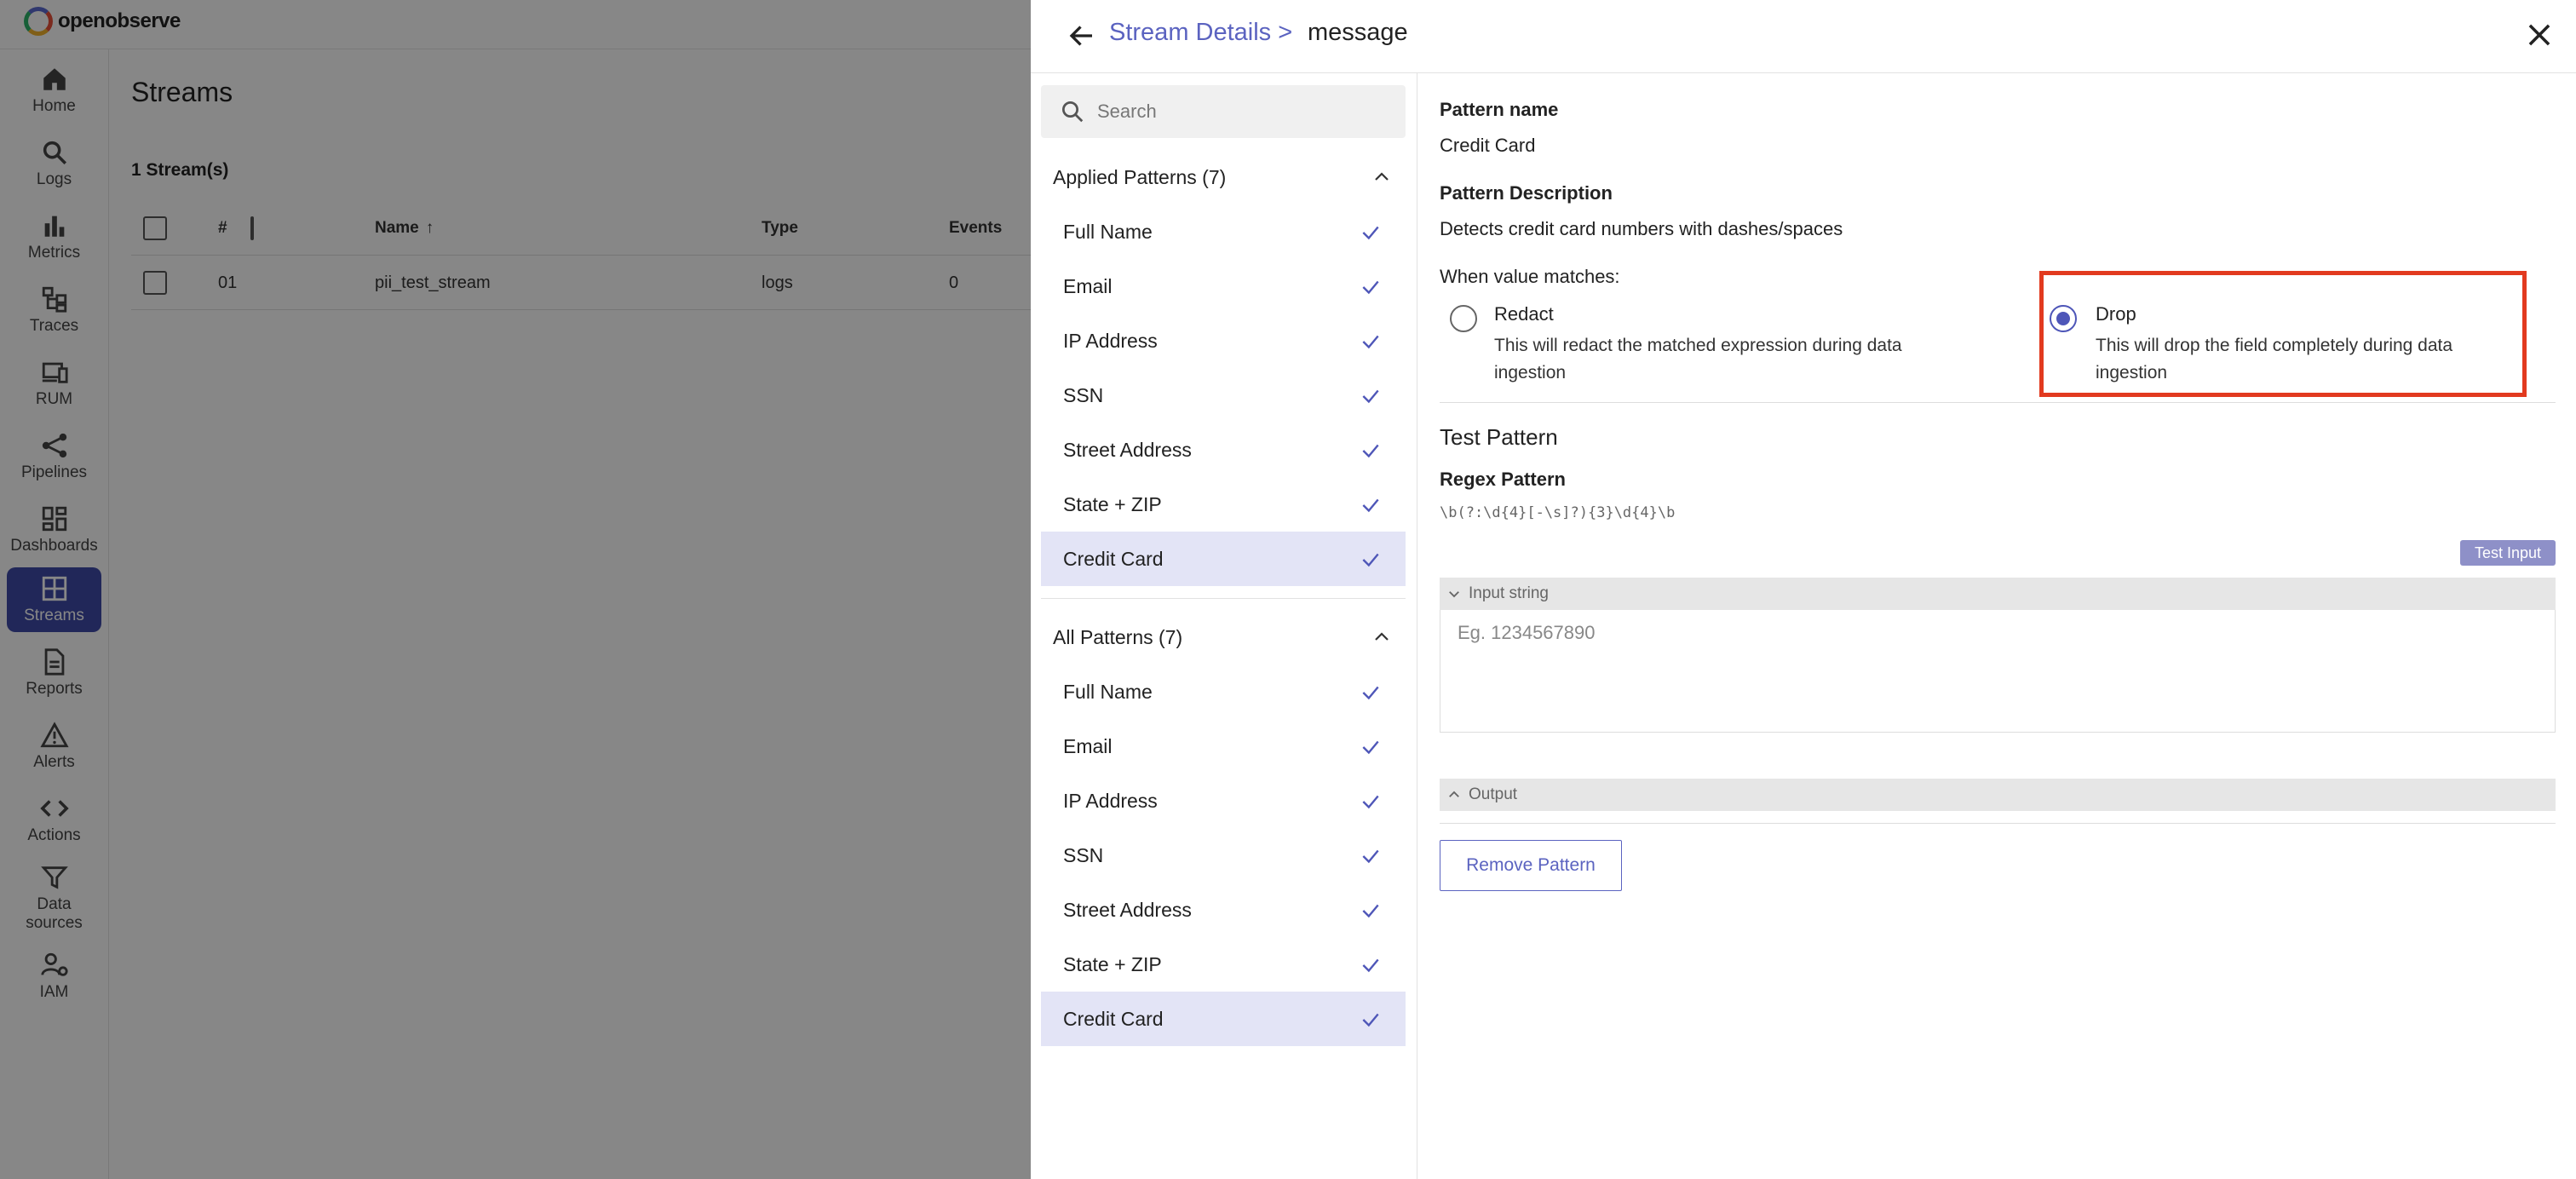 Image resolution: width=2576 pixels, height=1179 pixels. Describe the element at coordinates (1223, 910) in the screenshot. I see `all-pattern-item: Street Address` at that location.